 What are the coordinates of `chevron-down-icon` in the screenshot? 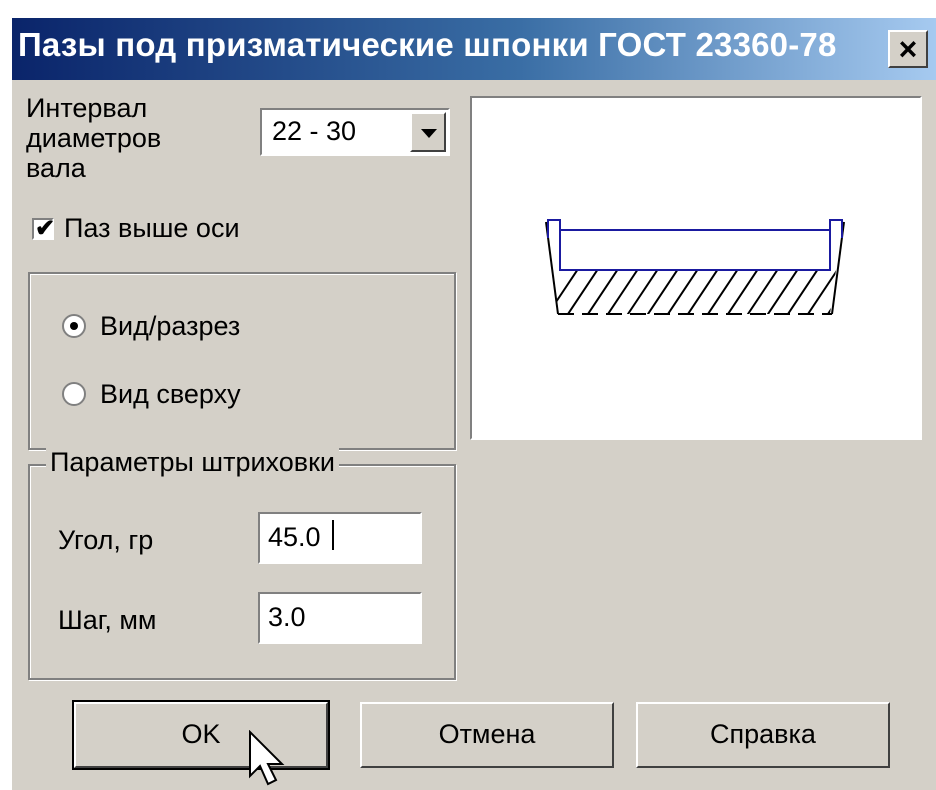 It's located at (429, 133).